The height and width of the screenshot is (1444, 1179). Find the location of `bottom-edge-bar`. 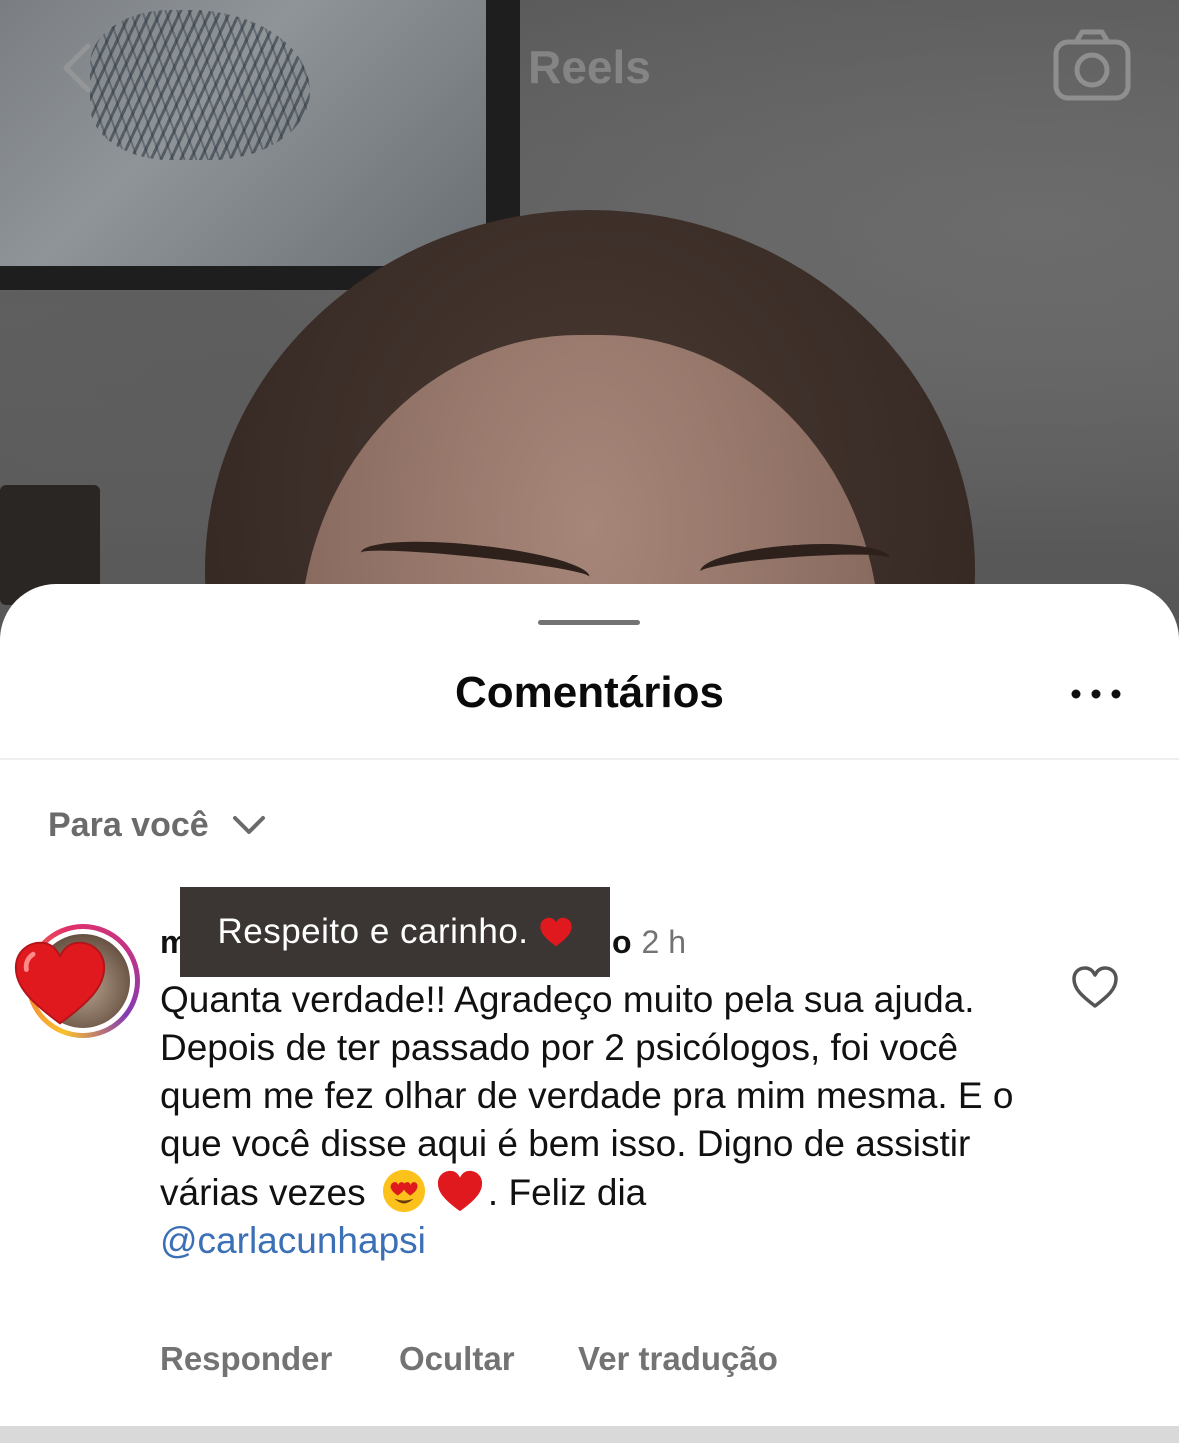

bottom-edge-bar is located at coordinates (589, 1434).